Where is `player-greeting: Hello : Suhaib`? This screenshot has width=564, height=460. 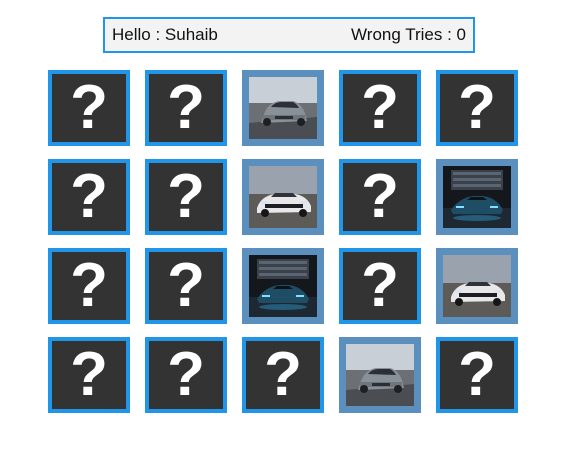
player-greeting: Hello : Suhaib is located at coordinates (165, 34).